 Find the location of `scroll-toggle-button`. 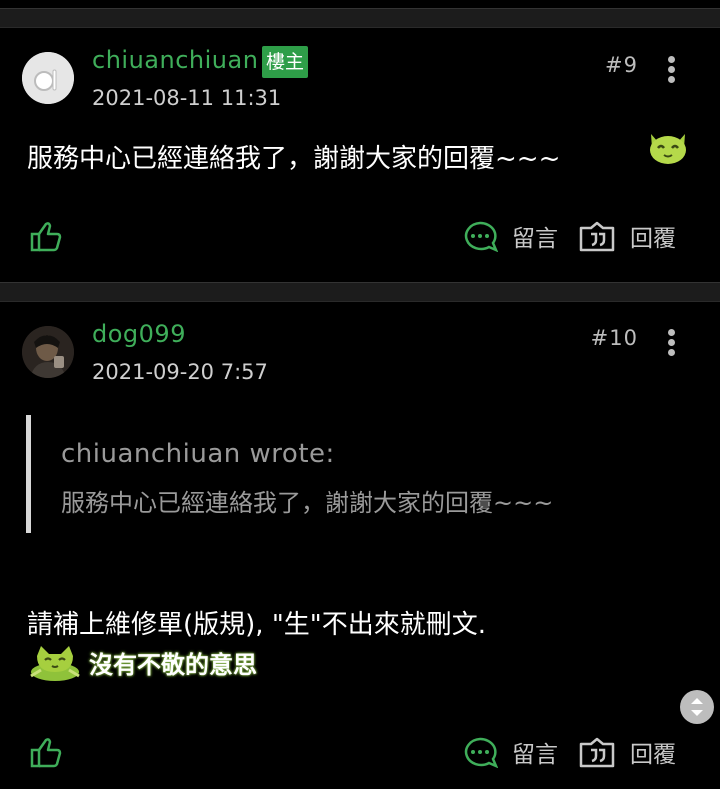

scroll-toggle-button is located at coordinates (697, 707).